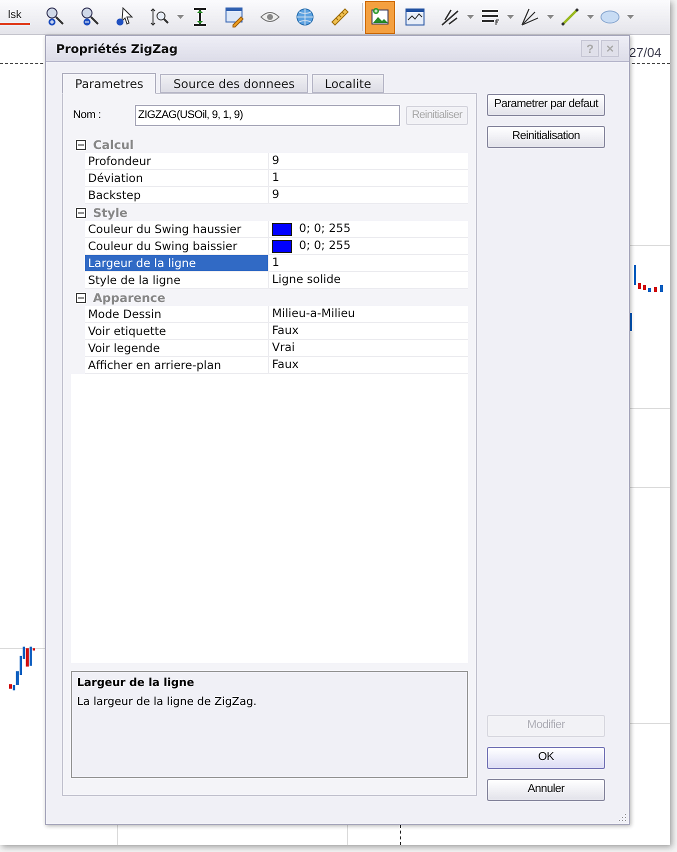 This screenshot has width=677, height=852. What do you see at coordinates (415, 17) in the screenshot?
I see `chart-window-icon` at bounding box center [415, 17].